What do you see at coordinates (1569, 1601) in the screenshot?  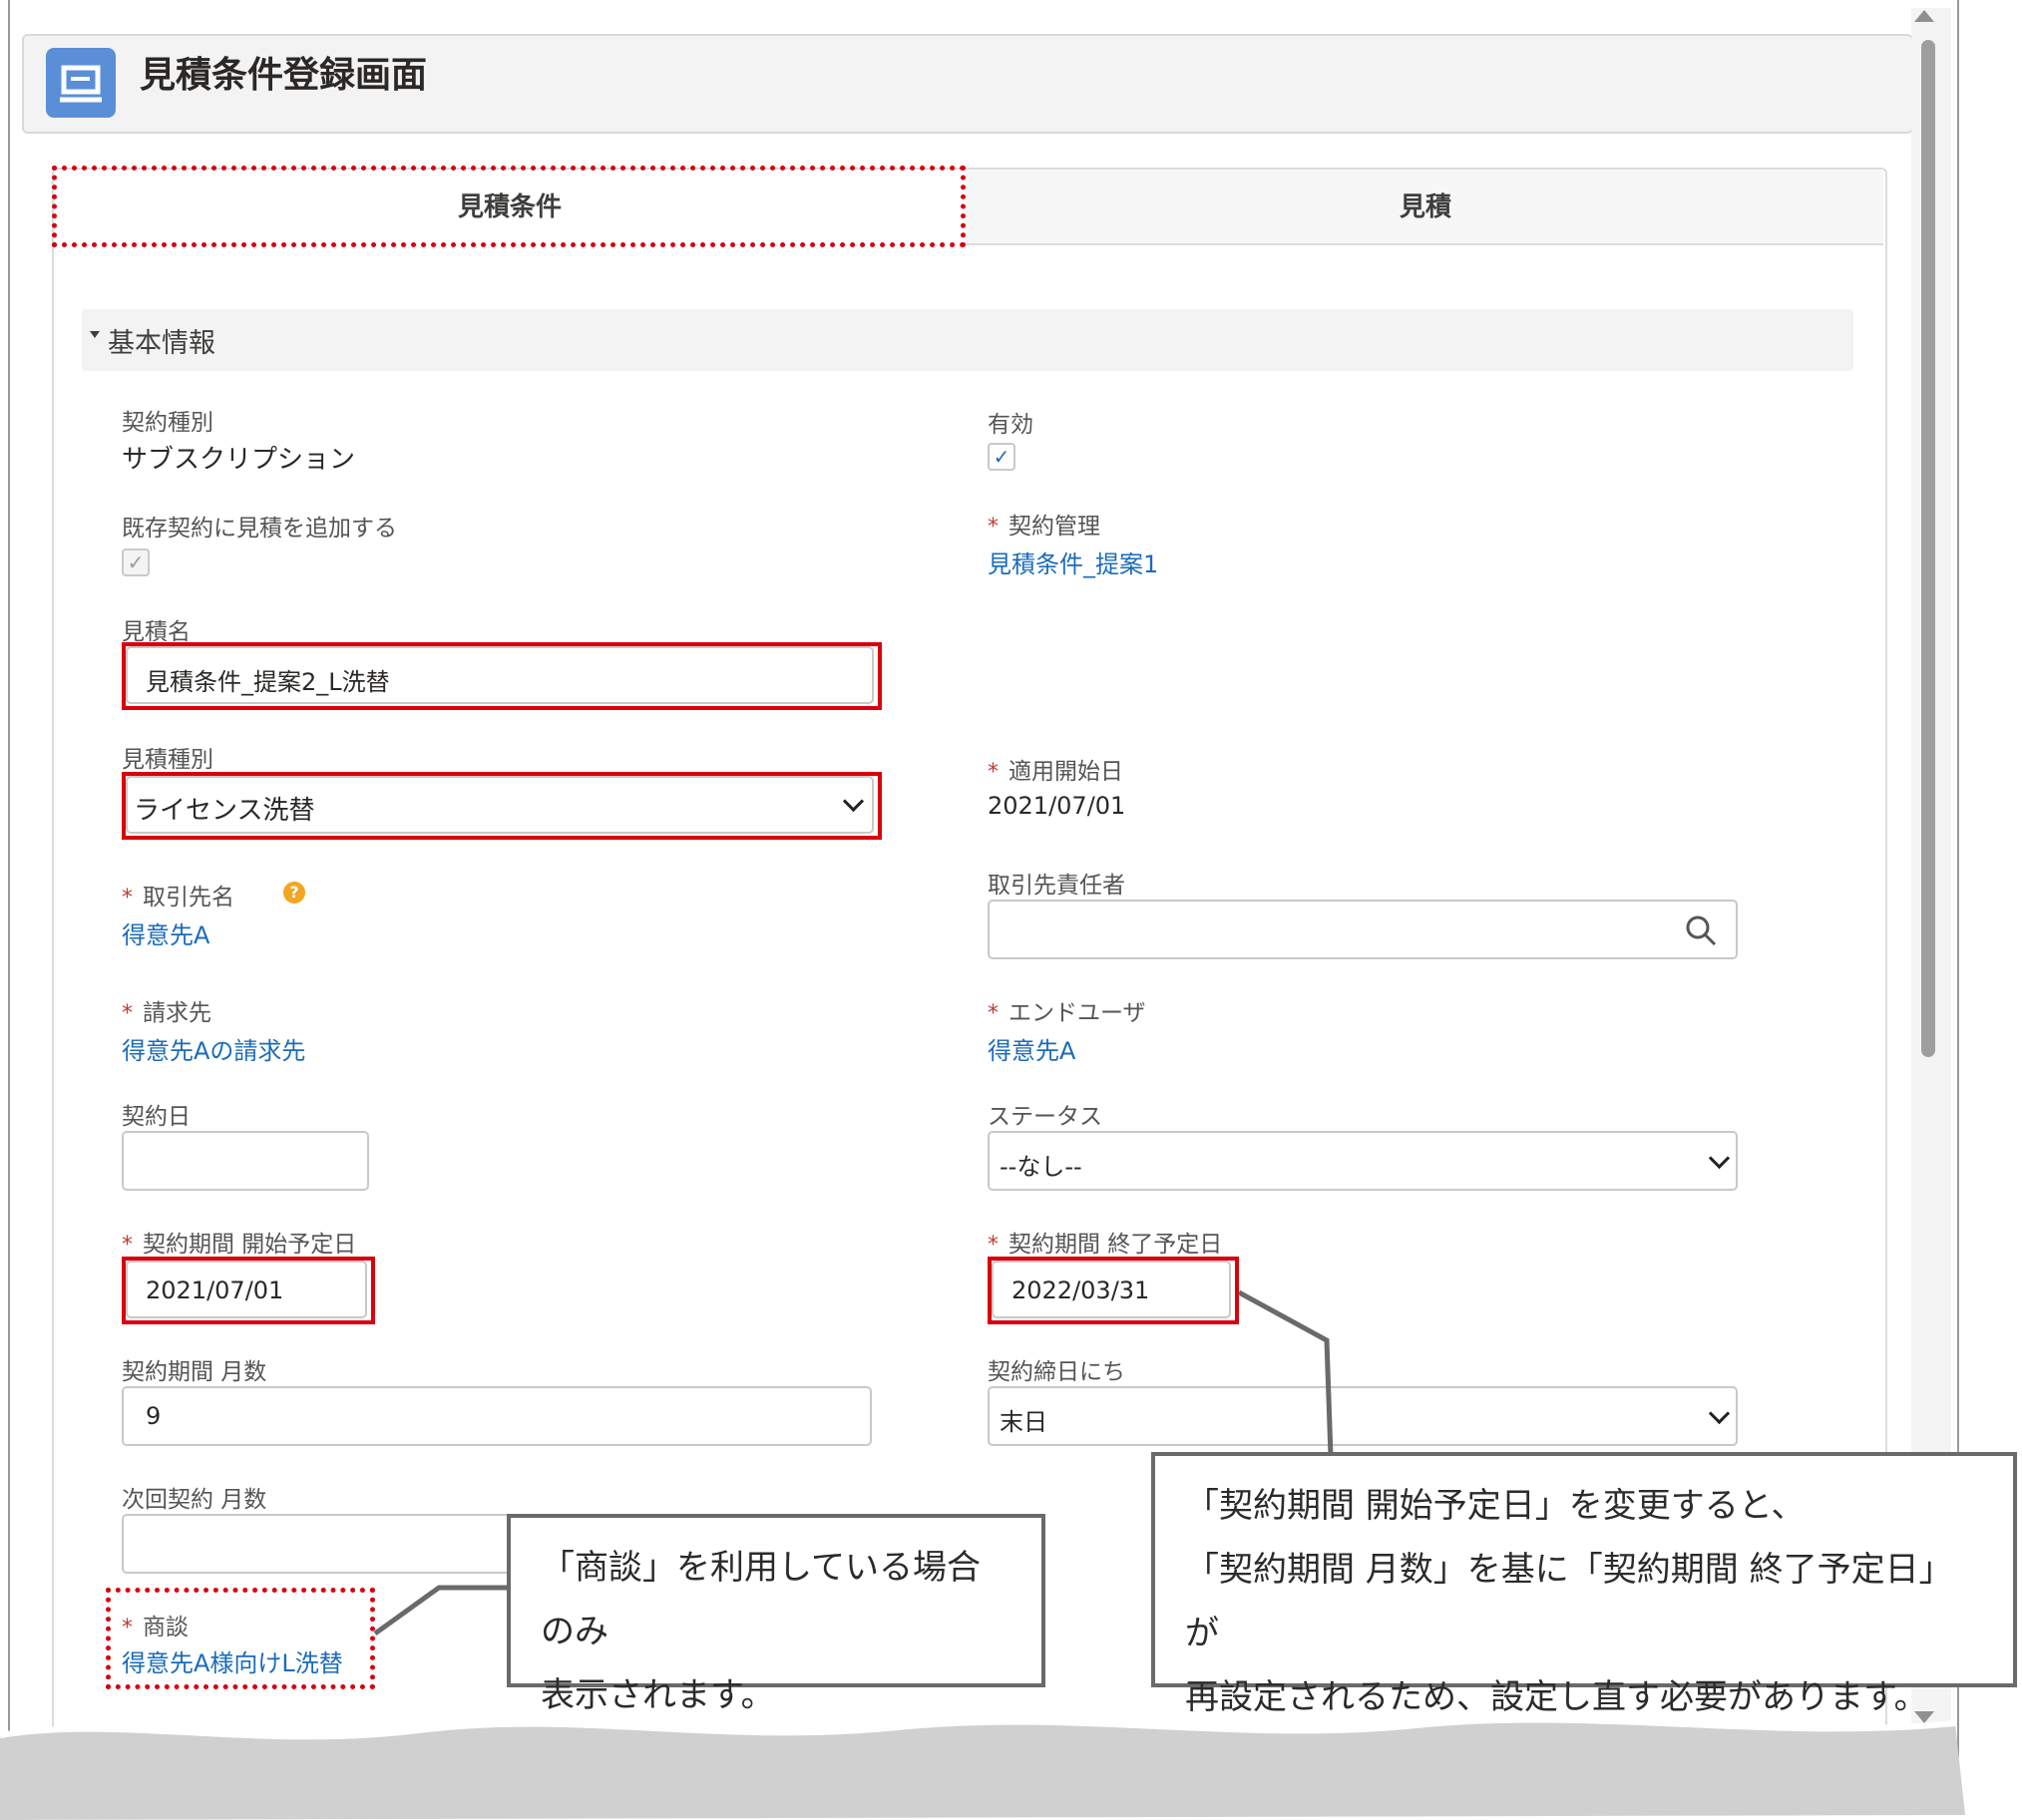 I see `callout-line: 「契約期間 月数」を基に「契約期間 終了予定日」が` at bounding box center [1569, 1601].